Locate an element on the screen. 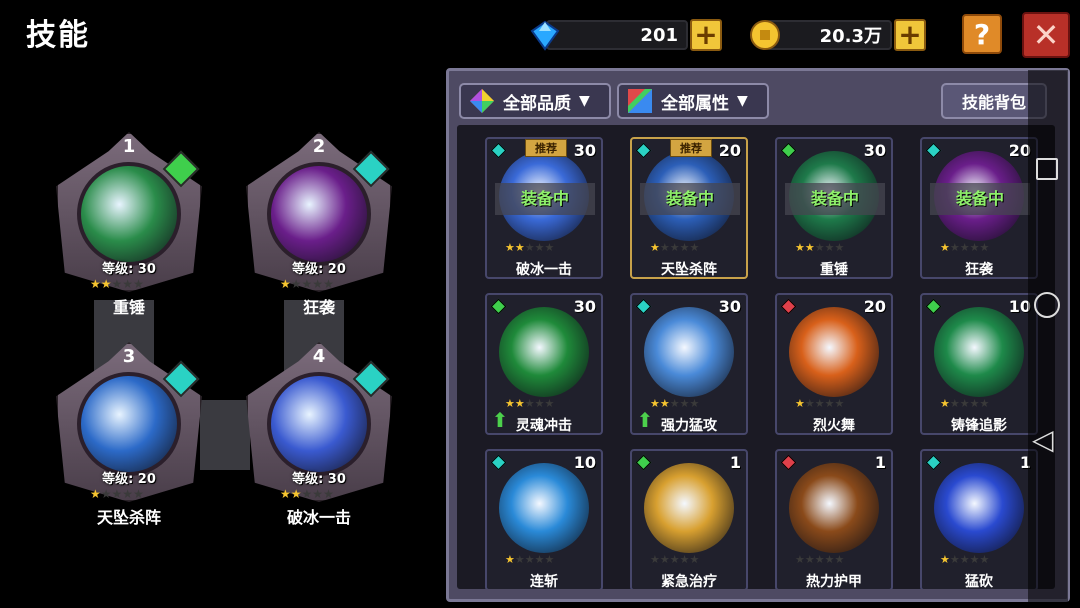  skill-name: 破冰一击 is located at coordinates (544, 270).